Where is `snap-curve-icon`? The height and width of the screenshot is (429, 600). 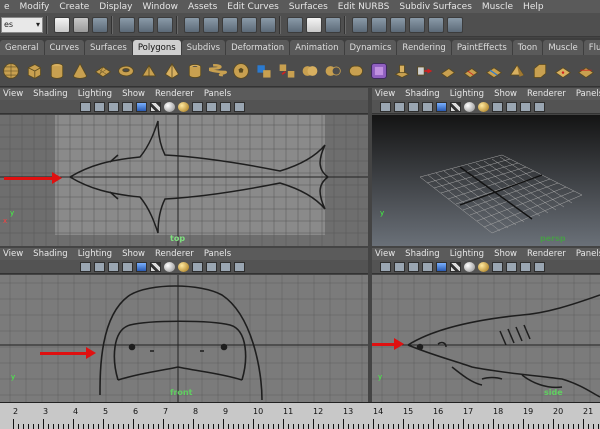 snap-curve-icon is located at coordinates (211, 24).